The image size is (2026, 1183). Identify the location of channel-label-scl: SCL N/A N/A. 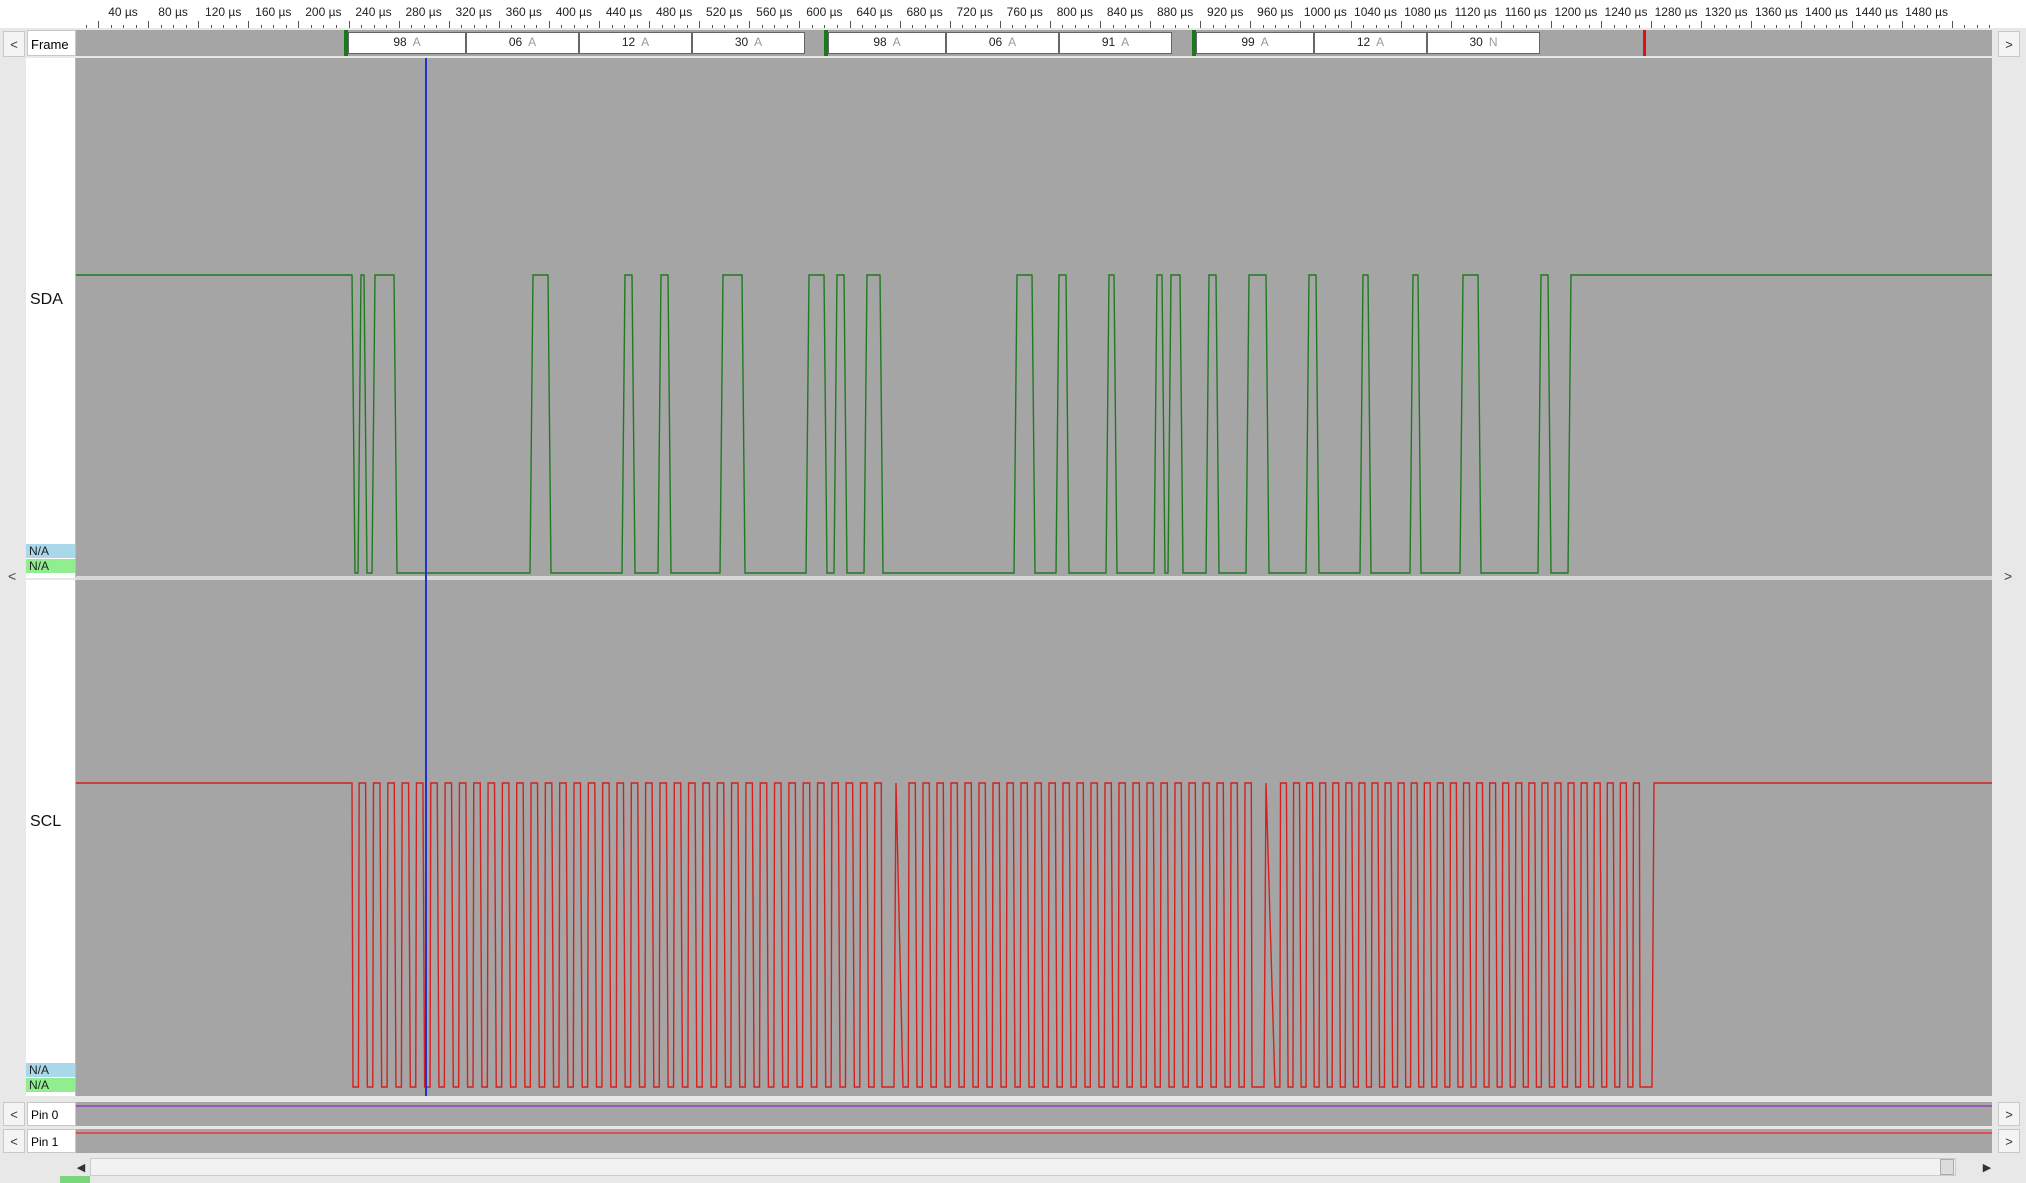
(51, 838).